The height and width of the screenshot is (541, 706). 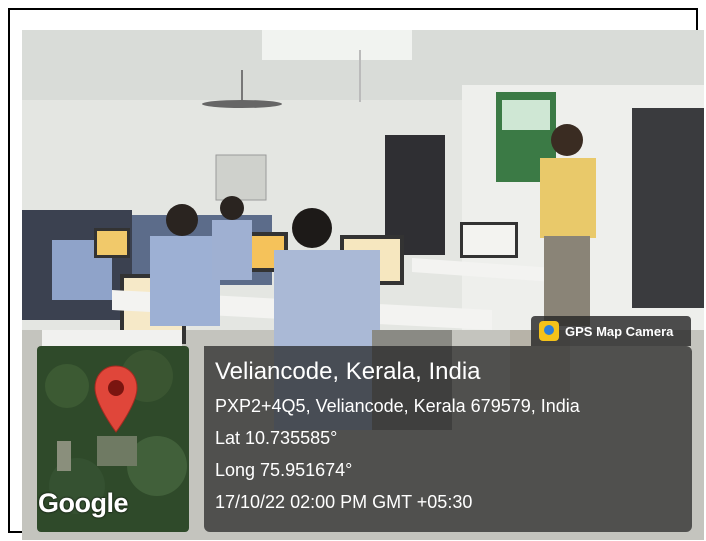 What do you see at coordinates (116, 399) in the screenshot?
I see `map-pin-icon` at bounding box center [116, 399].